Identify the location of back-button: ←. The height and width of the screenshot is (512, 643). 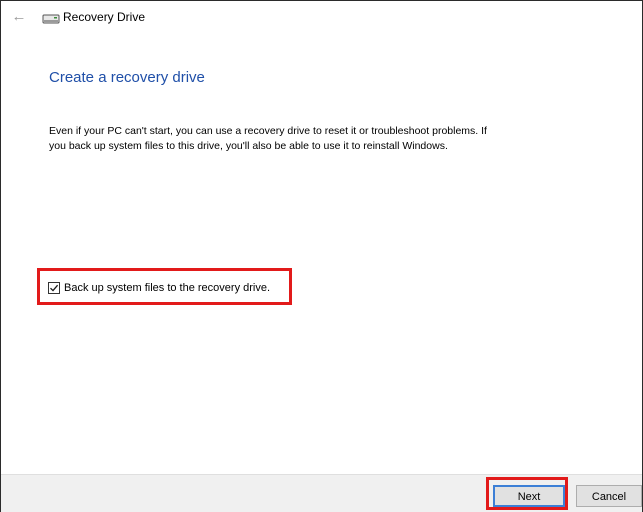
(19, 17).